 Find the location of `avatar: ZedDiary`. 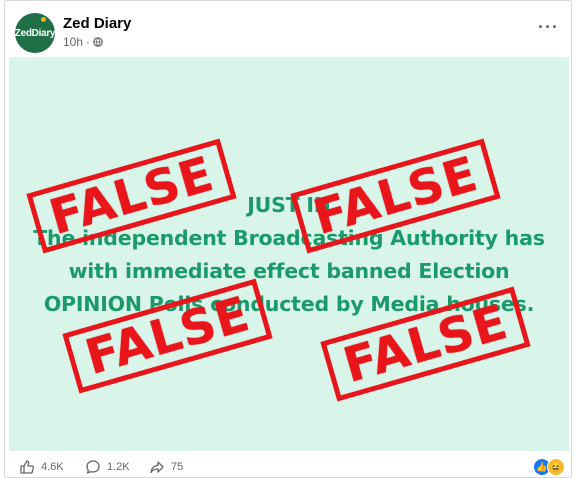

avatar: ZedDiary is located at coordinates (35, 33).